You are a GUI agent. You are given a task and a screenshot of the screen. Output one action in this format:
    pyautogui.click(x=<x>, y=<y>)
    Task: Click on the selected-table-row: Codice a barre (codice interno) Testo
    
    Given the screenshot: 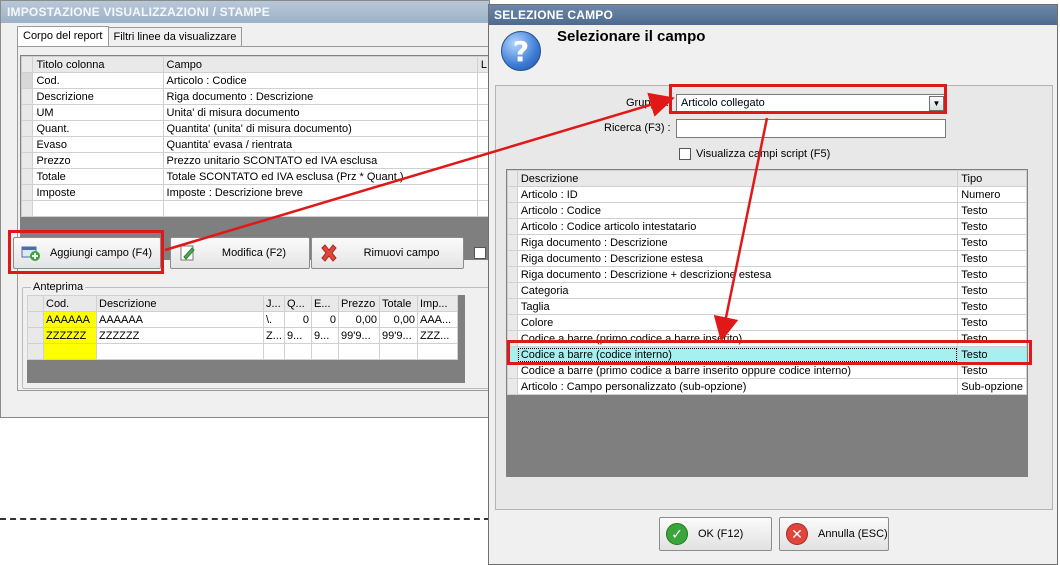 What is the action you would take?
    pyautogui.click(x=767, y=354)
    